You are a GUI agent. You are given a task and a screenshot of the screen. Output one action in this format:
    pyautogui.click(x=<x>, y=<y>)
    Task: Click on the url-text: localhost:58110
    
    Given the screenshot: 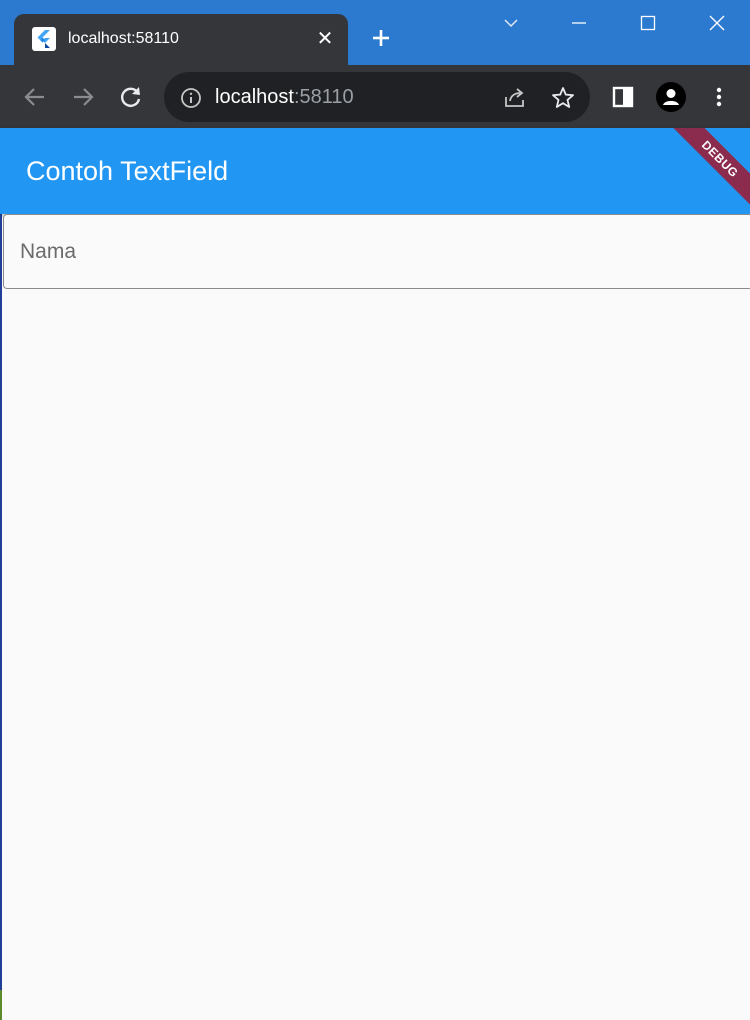 What is the action you would take?
    pyautogui.click(x=284, y=97)
    